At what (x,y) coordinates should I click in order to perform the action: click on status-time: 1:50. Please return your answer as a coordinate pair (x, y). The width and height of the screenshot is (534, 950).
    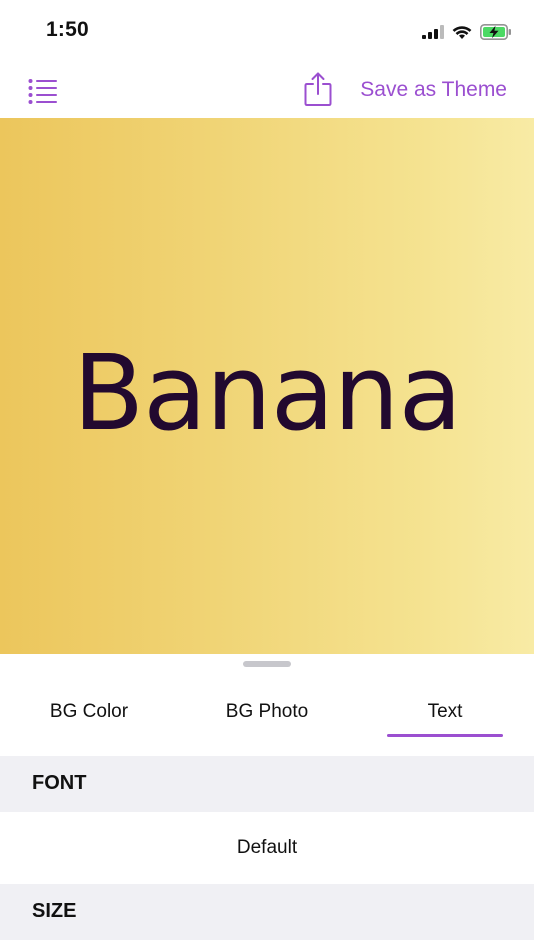
    Looking at the image, I should click on (67, 29).